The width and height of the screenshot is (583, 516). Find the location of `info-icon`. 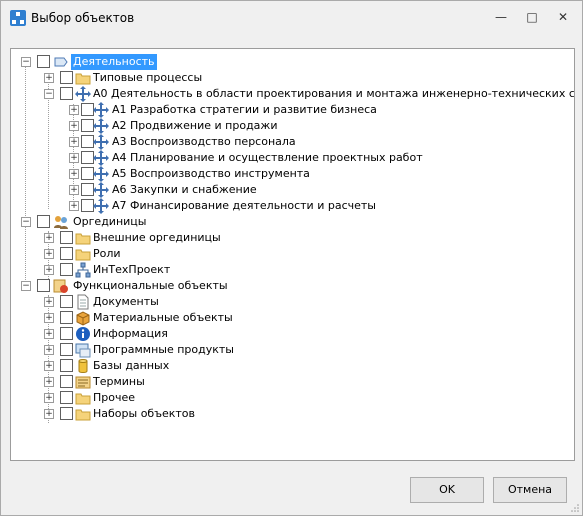

info-icon is located at coordinates (83, 334).